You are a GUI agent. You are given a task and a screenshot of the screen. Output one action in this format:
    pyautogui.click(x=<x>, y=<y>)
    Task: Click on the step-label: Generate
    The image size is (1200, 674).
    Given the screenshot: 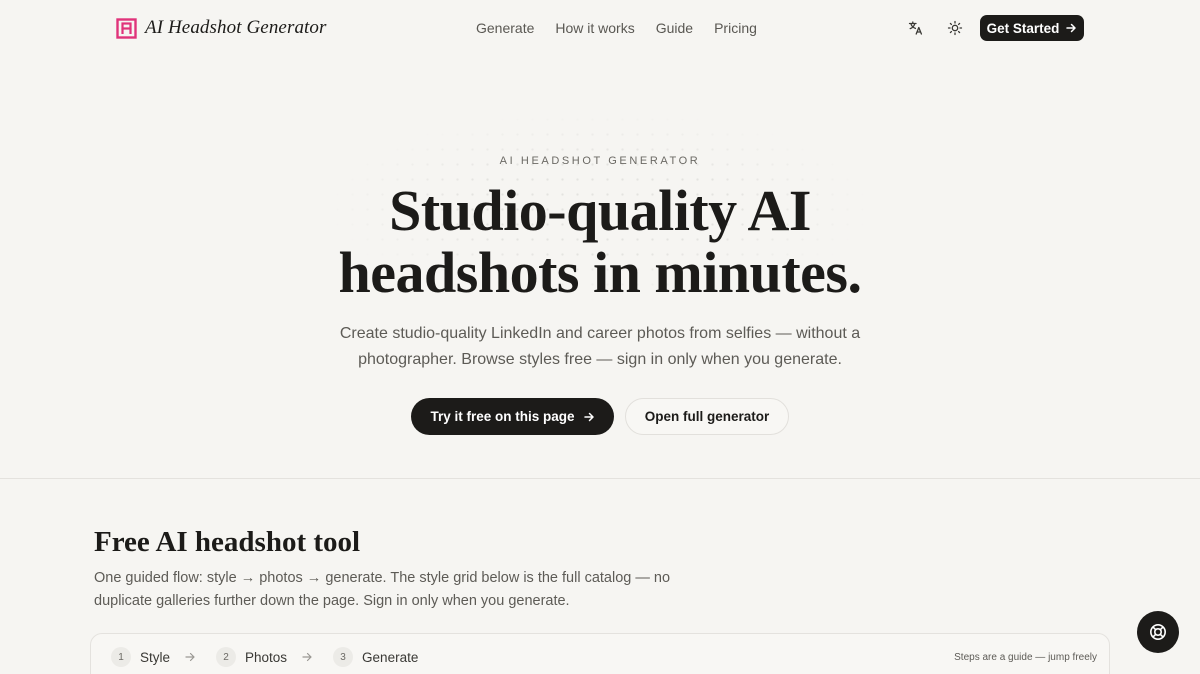 What is the action you would take?
    pyautogui.click(x=390, y=657)
    